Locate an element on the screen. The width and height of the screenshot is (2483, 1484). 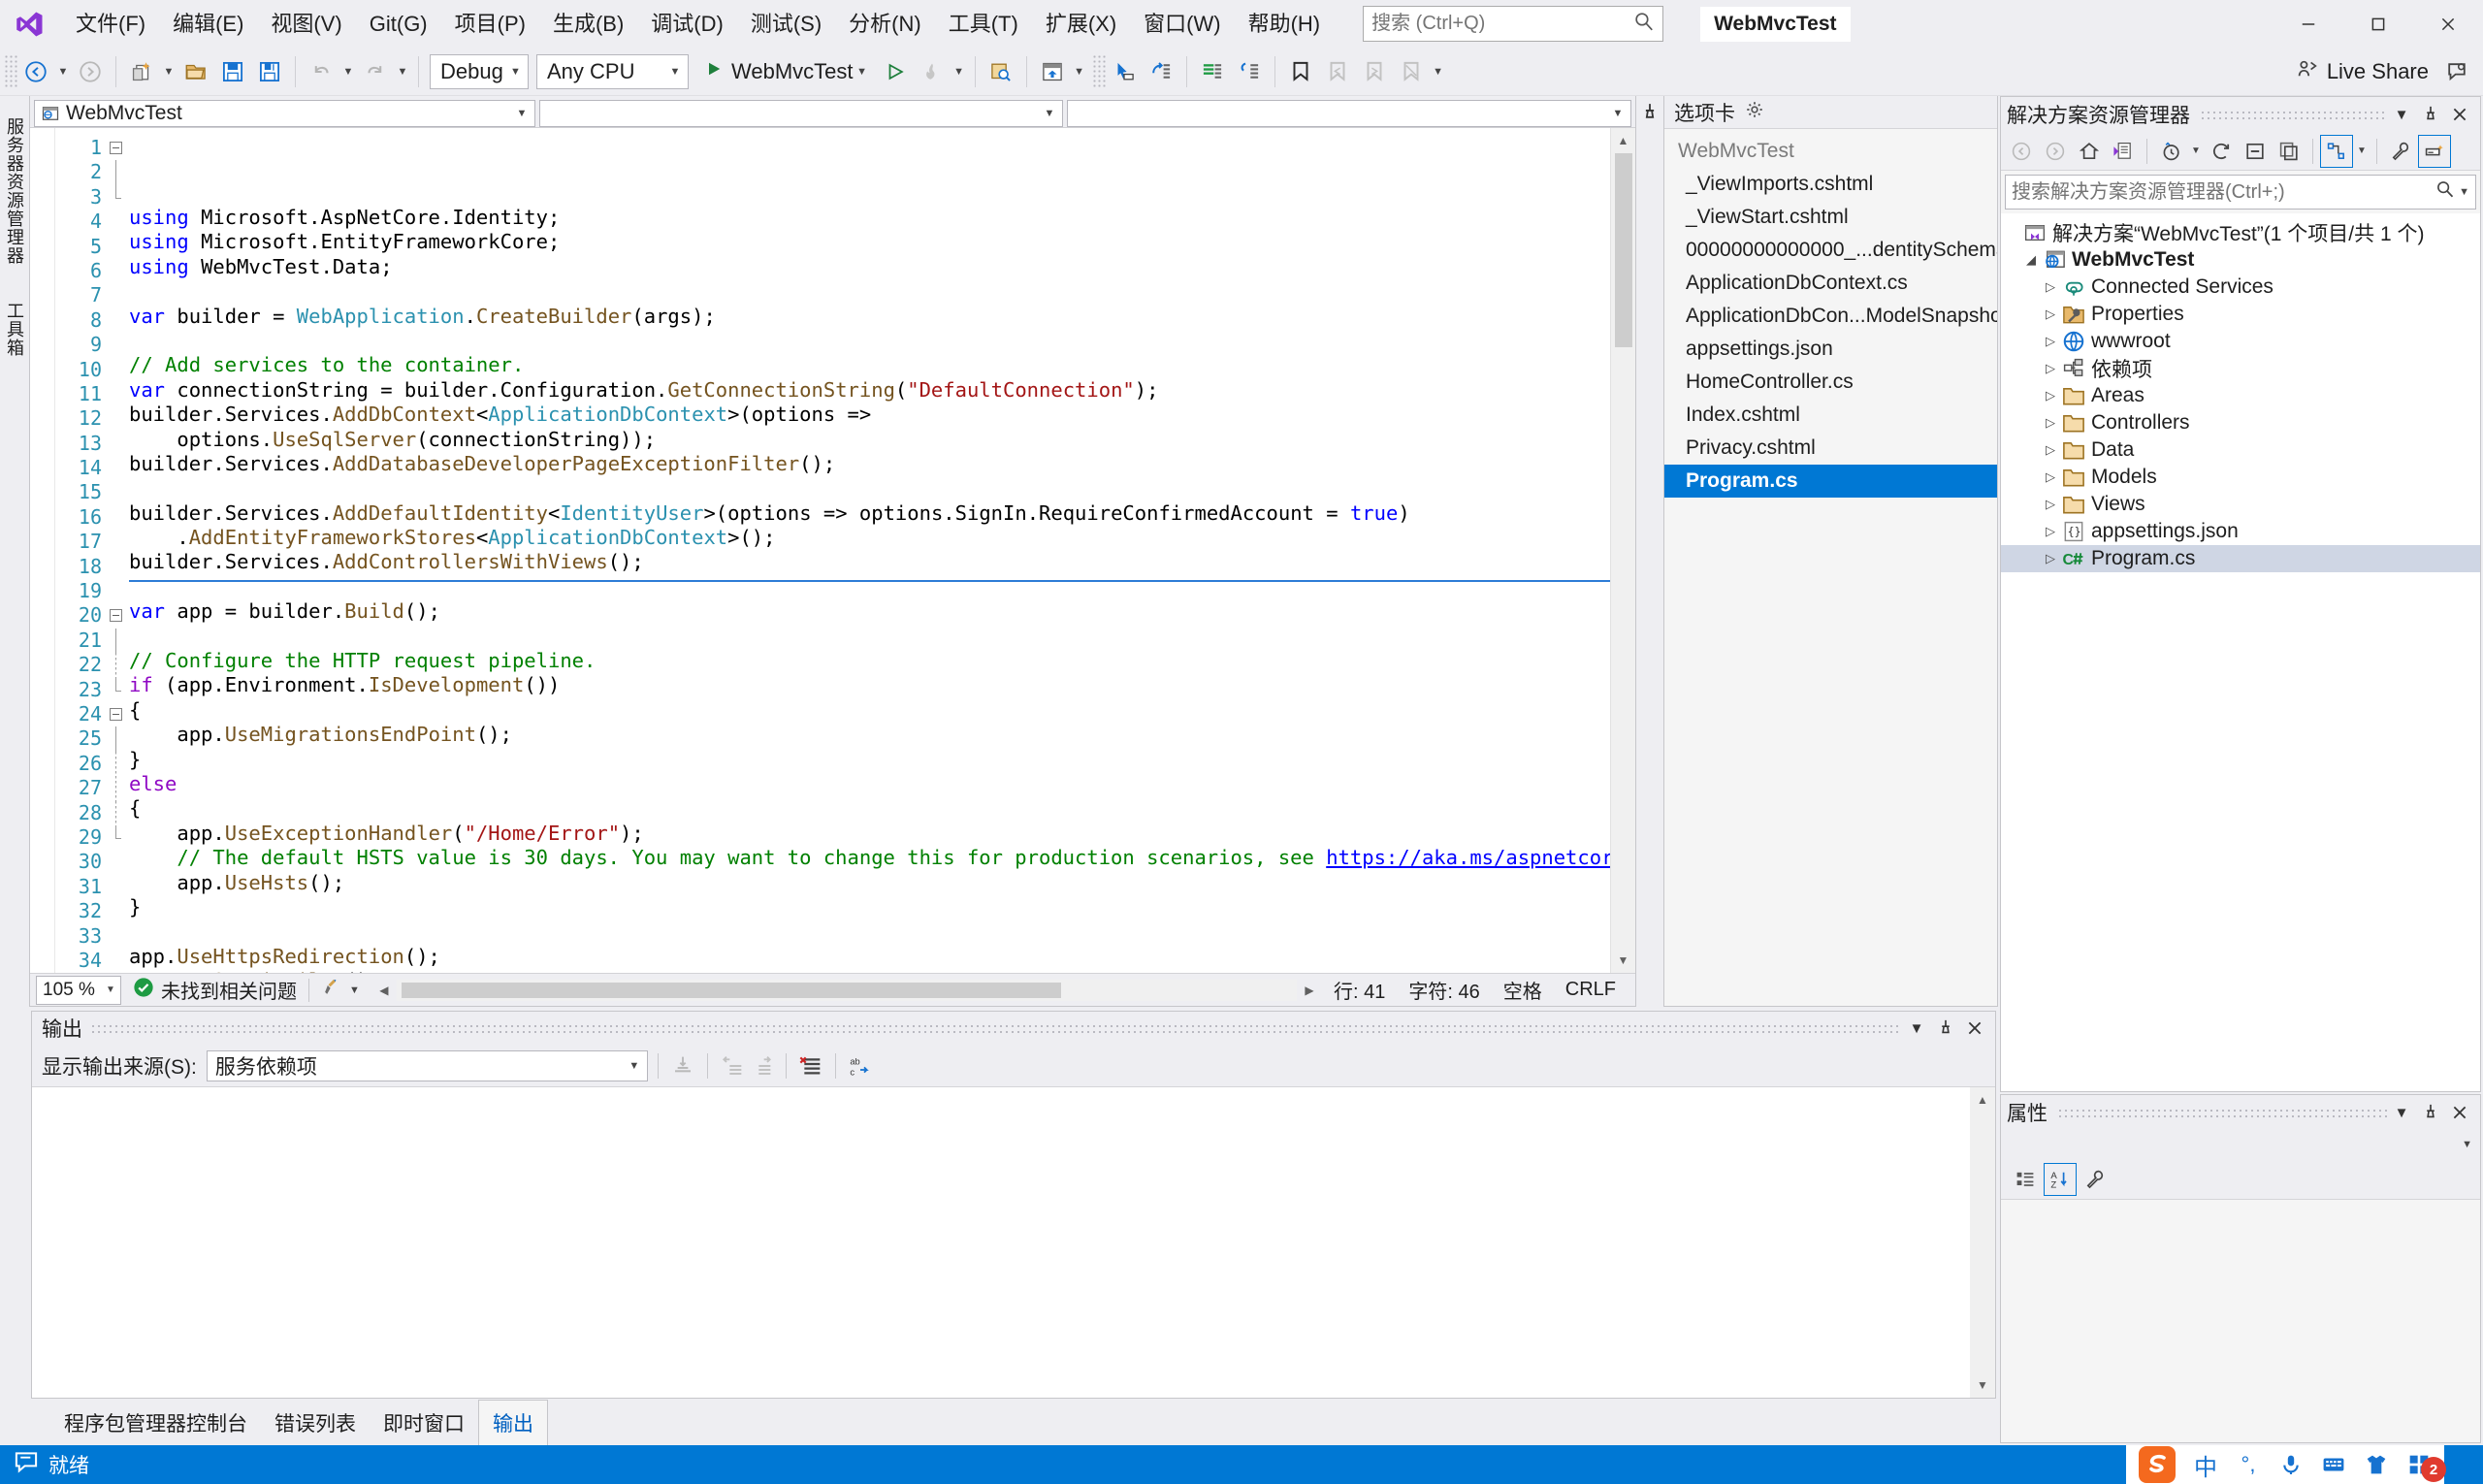
navbar-member-combo: ▼ is located at coordinates (1349, 113).